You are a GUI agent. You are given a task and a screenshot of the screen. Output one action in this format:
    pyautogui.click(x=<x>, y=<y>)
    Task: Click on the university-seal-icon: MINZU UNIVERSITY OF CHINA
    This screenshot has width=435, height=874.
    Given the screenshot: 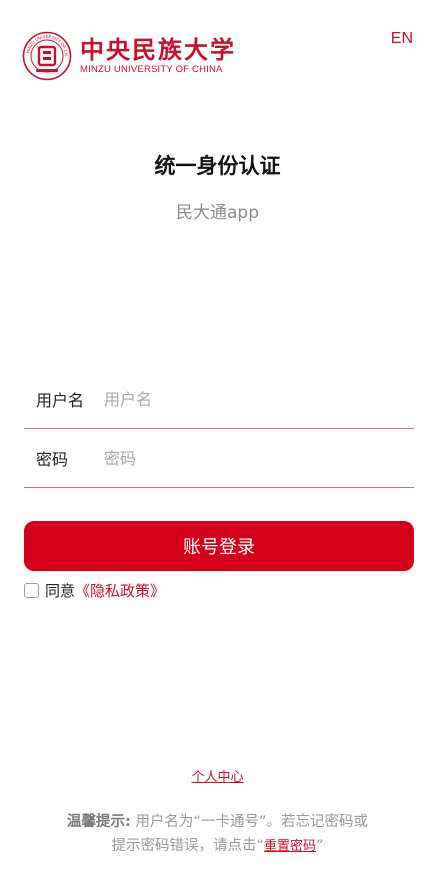 What is the action you would take?
    pyautogui.click(x=47, y=56)
    